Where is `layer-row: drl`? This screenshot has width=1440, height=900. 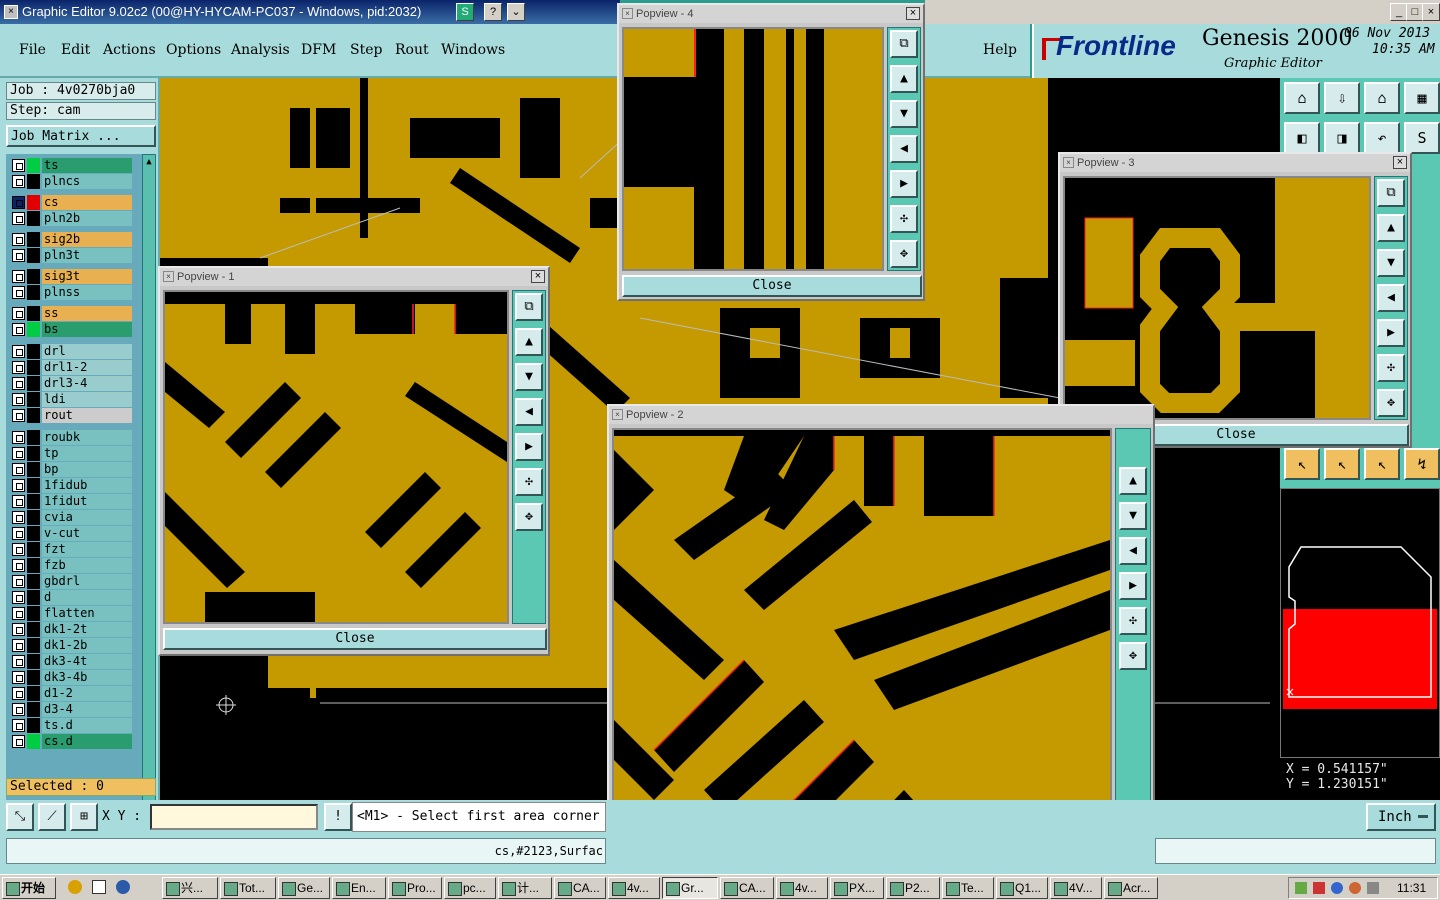
layer-row: drl is located at coordinates (71, 351).